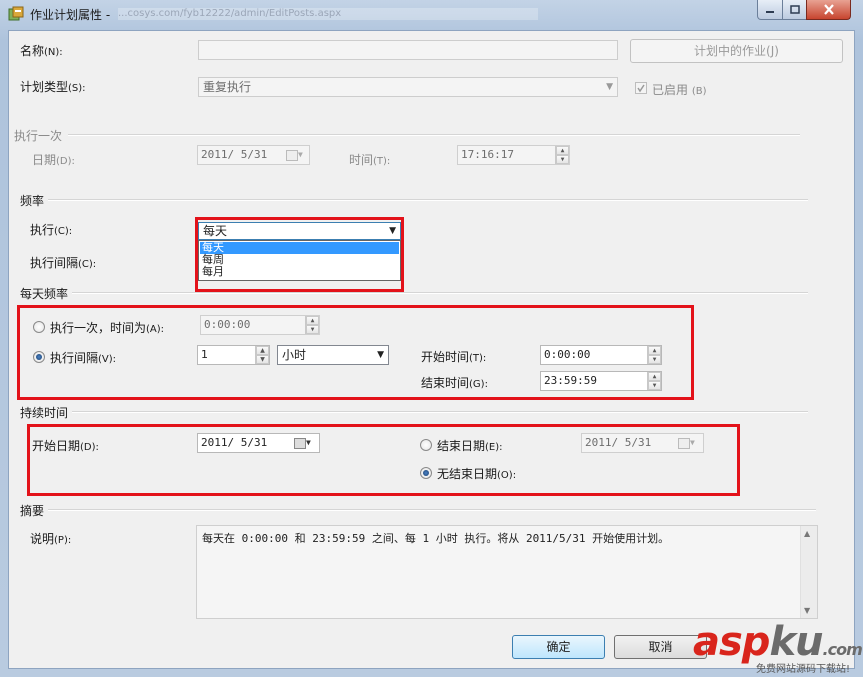 This screenshot has width=863, height=677. What do you see at coordinates (808, 572) in the screenshot?
I see `description-scrollbar: ▲ ▼` at bounding box center [808, 572].